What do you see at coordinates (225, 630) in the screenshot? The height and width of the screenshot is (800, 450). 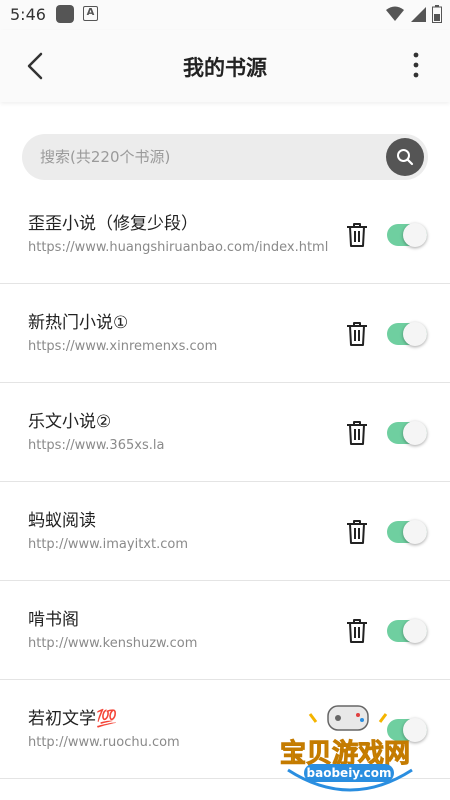 I see `list-item: 啃书阁 http://www.kenshuzw.com` at bounding box center [225, 630].